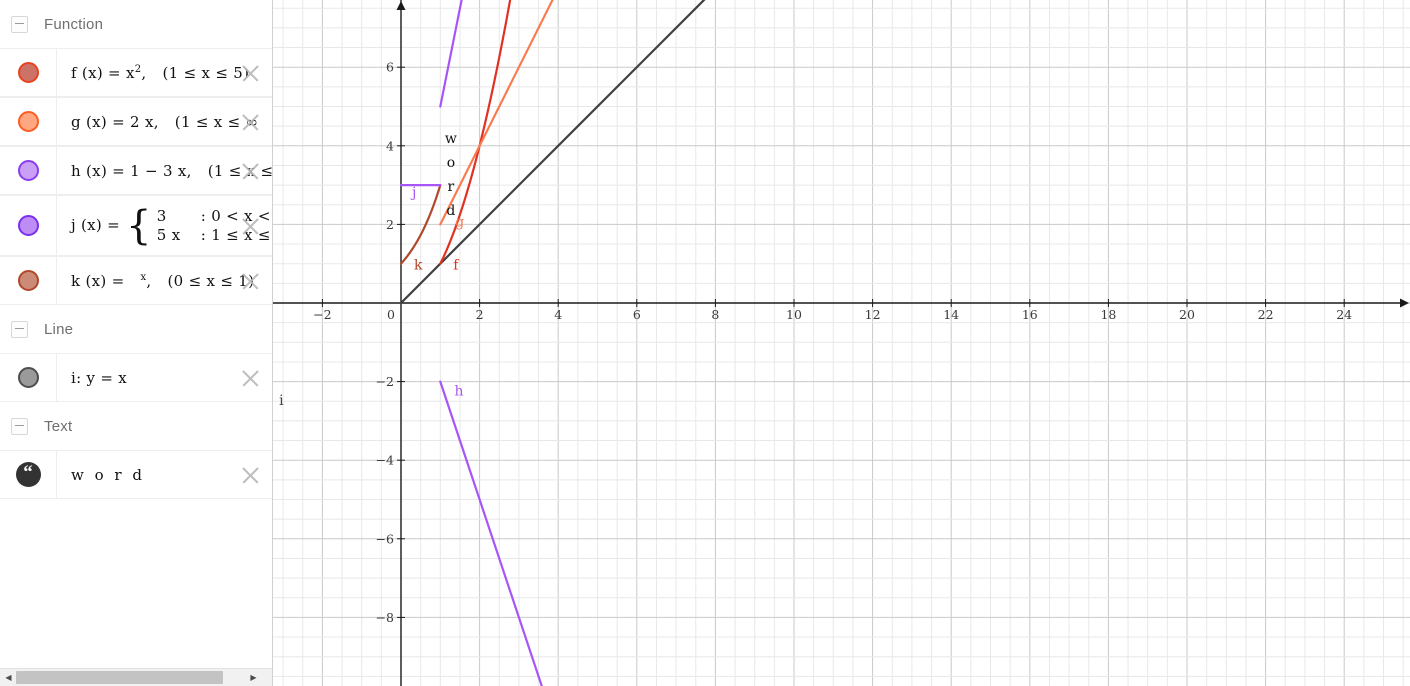  I want to click on piecewise-brace: {, so click(139, 225).